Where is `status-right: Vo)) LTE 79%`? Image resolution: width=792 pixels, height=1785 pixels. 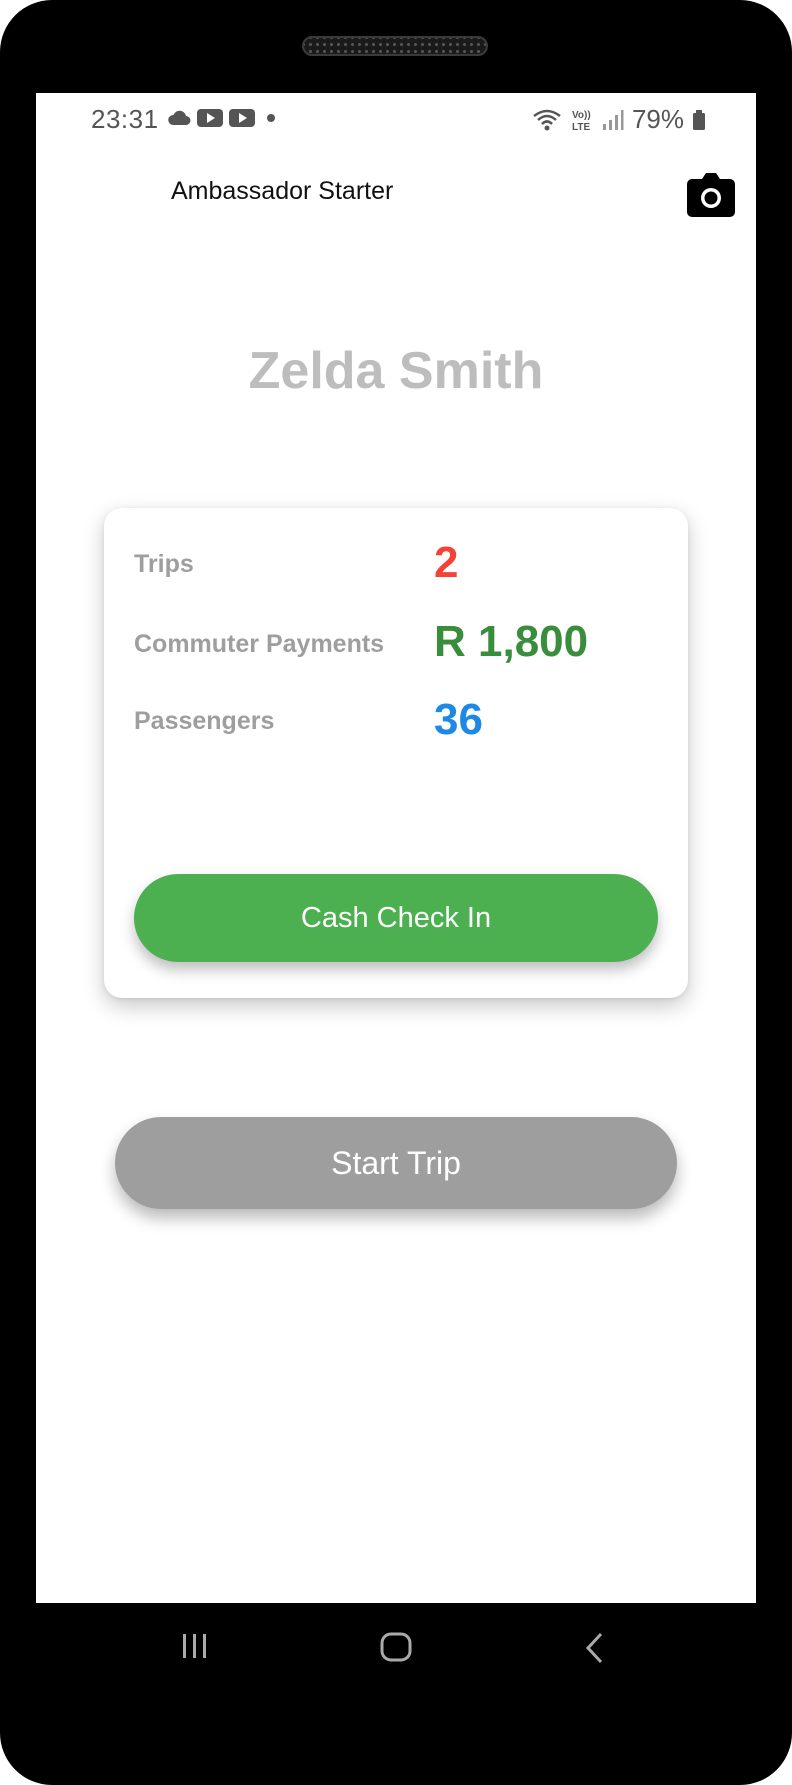
status-right: Vo)) LTE 79% is located at coordinates (619, 119).